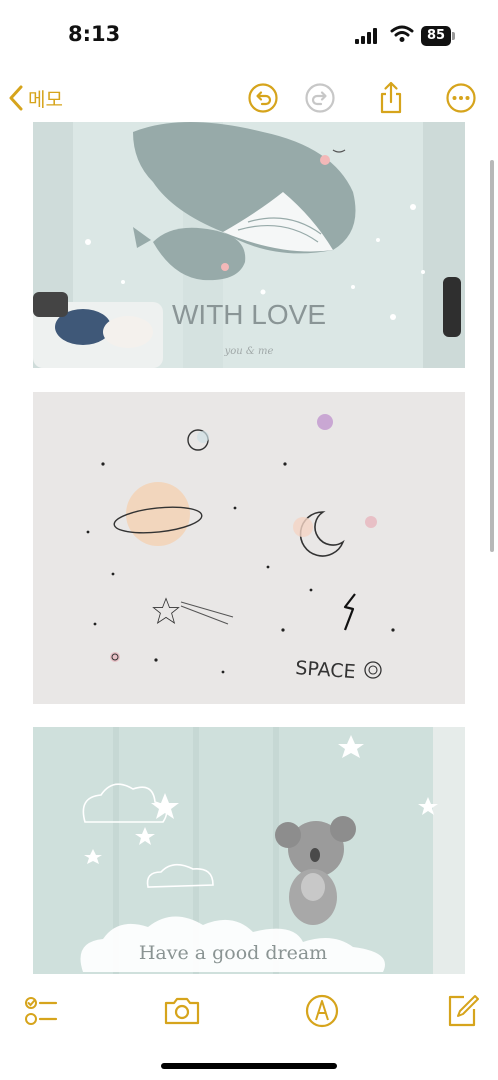  Describe the element at coordinates (461, 98) in the screenshot. I see `more-icon` at that location.